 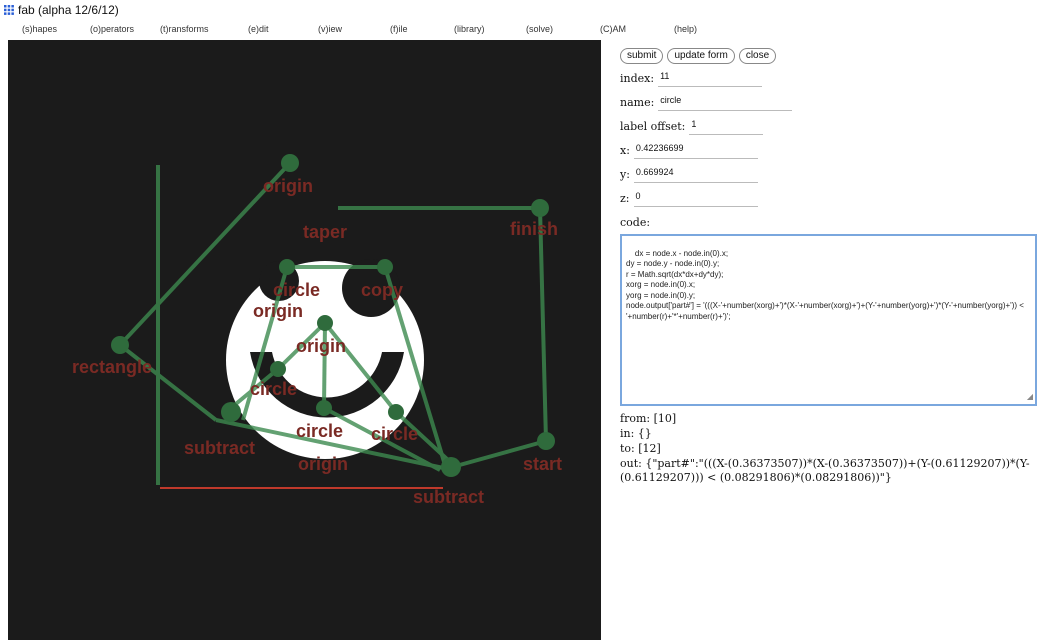 What do you see at coordinates (9, 10) in the screenshot?
I see `grid-icon` at bounding box center [9, 10].